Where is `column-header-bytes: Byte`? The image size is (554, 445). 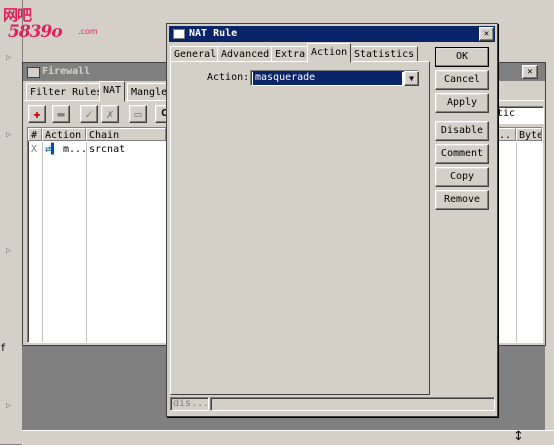
column-header-bytes: Byte is located at coordinates (529, 134).